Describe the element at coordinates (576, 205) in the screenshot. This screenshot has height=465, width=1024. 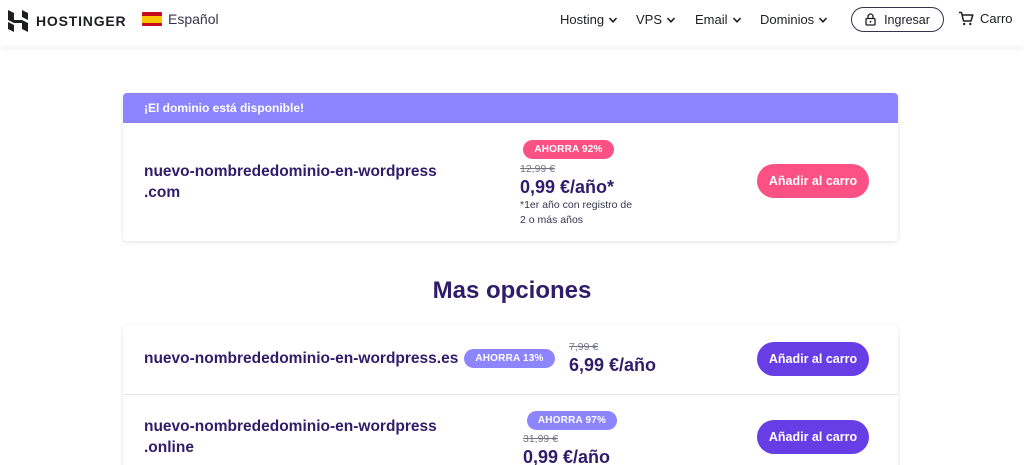
I see `price-note-line1: *1er año con registro de` at that location.